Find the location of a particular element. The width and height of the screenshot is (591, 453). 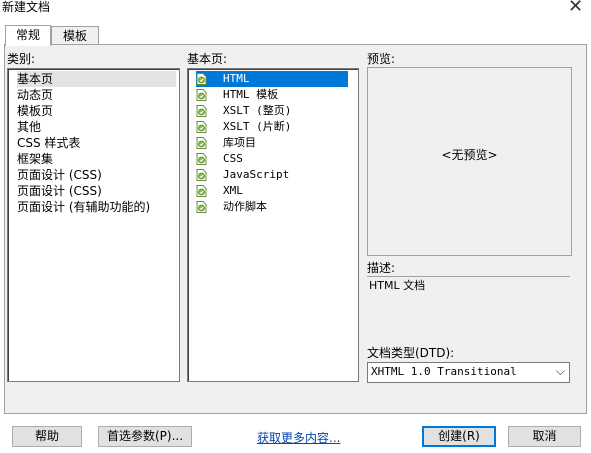

page-type-label: HTML is located at coordinates (236, 78).